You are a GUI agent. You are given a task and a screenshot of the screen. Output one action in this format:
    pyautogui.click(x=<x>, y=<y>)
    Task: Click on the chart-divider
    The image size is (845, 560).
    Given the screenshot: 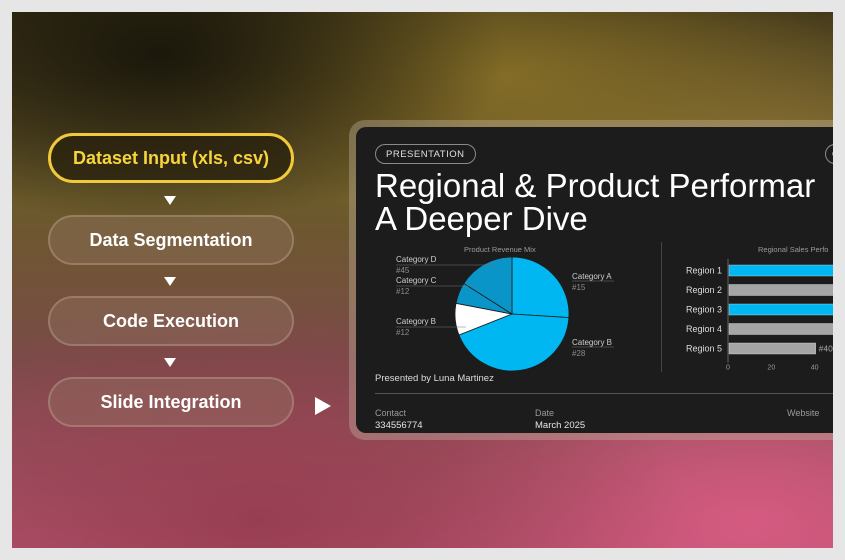 What is the action you would take?
    pyautogui.click(x=661, y=307)
    